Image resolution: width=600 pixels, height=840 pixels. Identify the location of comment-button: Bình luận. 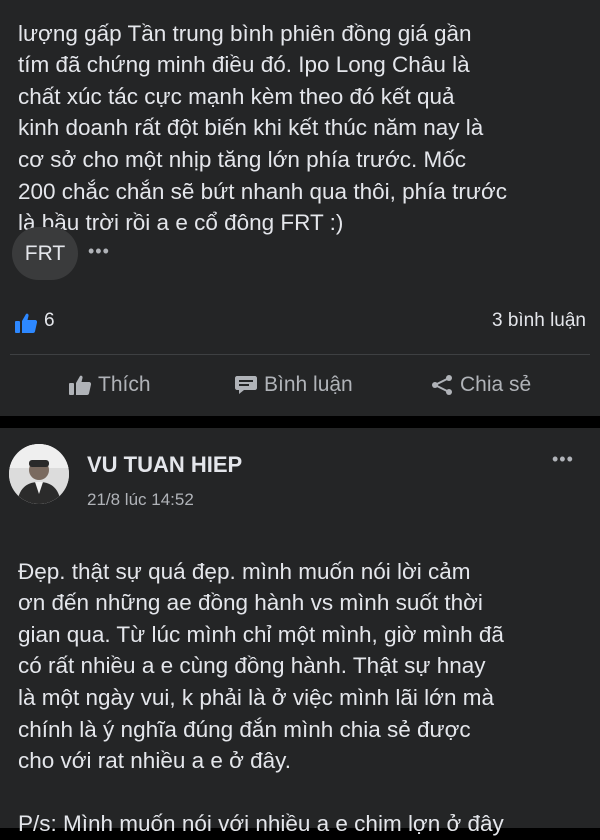
(293, 385).